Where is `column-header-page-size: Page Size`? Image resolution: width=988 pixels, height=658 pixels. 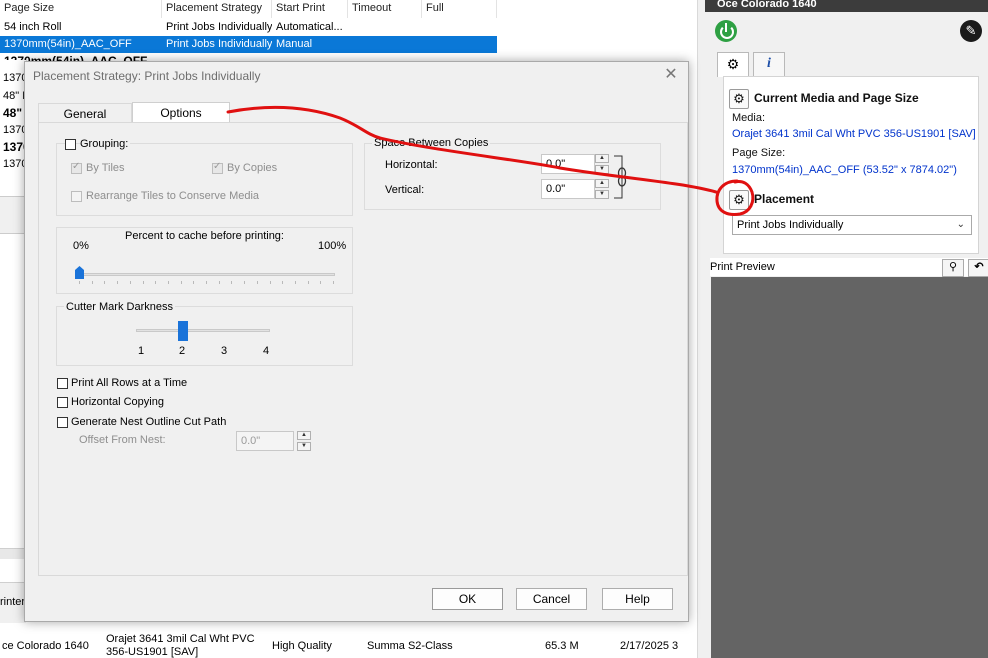
column-header-page-size: Page Size is located at coordinates (81, 9).